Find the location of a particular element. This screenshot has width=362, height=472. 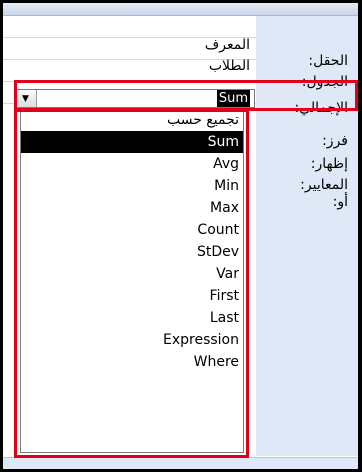

total-combobox: ▼ Sum is located at coordinates (134, 98).